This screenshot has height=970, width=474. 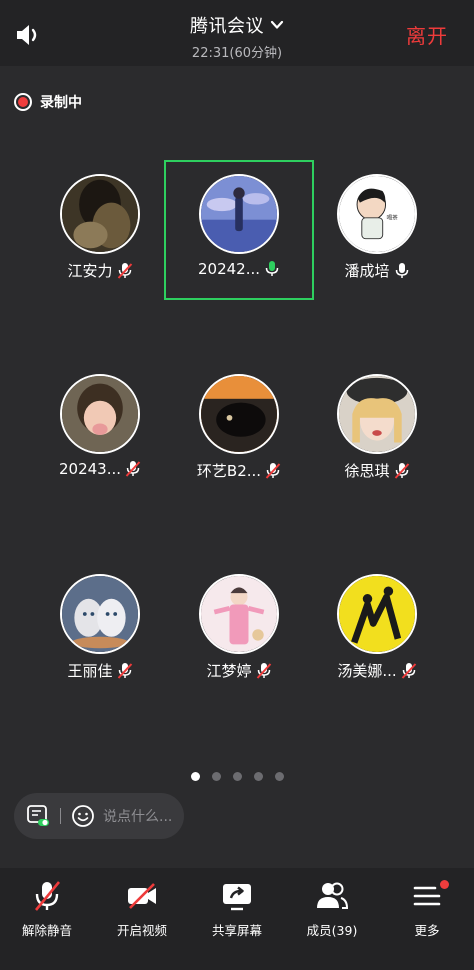 I want to click on members-icon, so click(x=333, y=895).